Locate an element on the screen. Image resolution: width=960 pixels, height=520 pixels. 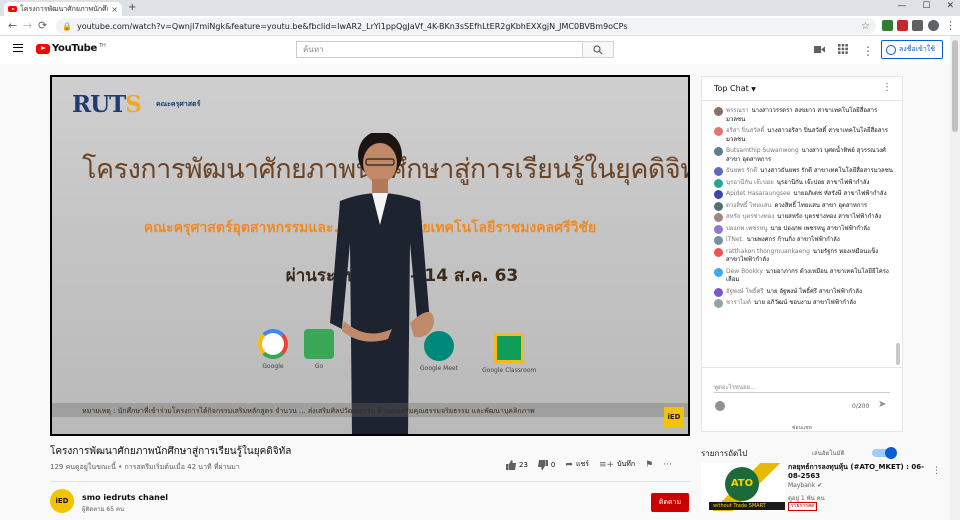
chat-author: ธันยพร รักดี is located at coordinates (741, 170).